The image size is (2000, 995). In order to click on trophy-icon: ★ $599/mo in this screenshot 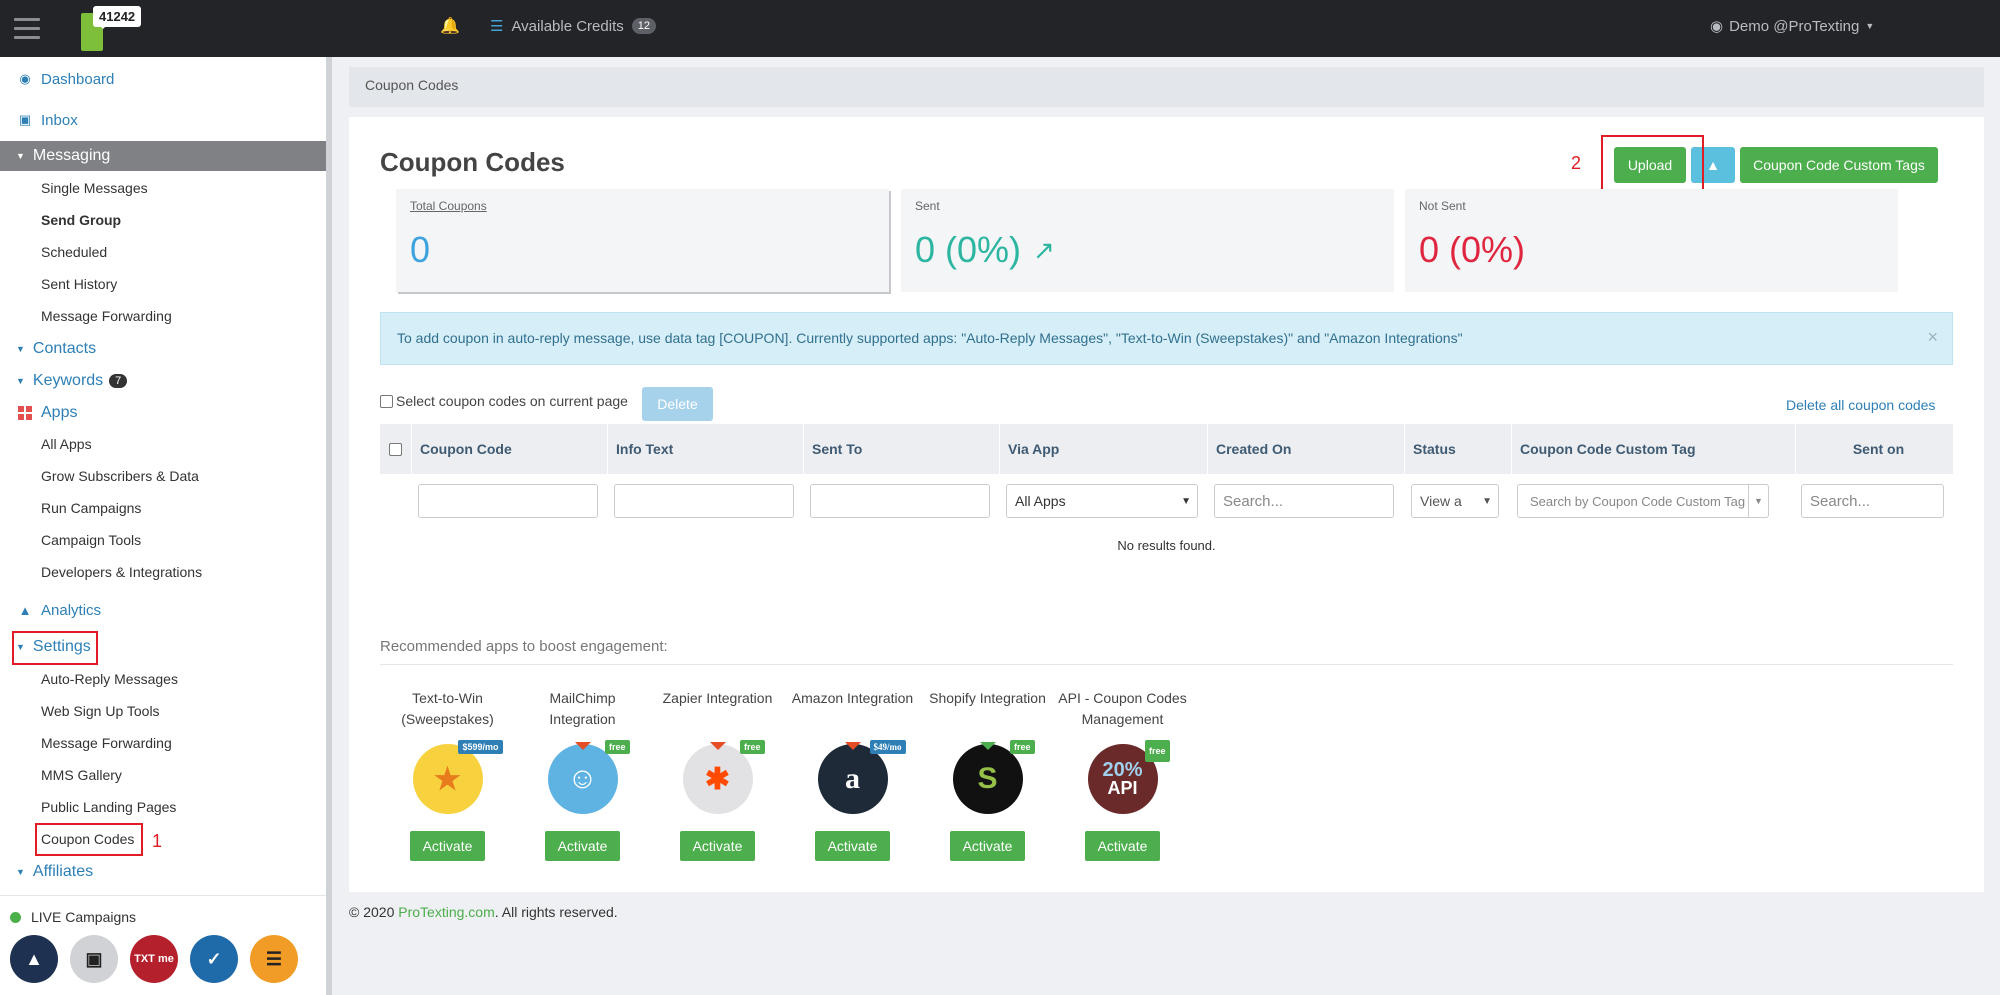, I will do `click(457, 777)`.